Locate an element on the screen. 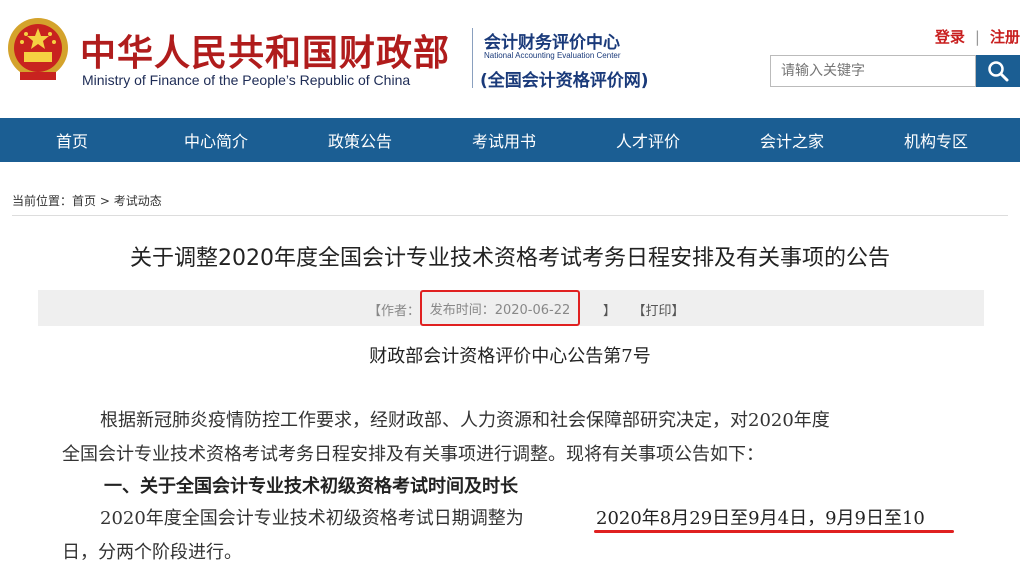 This screenshot has width=1020, height=568. nav-item-policy: 政策公告 is located at coordinates (360, 140).